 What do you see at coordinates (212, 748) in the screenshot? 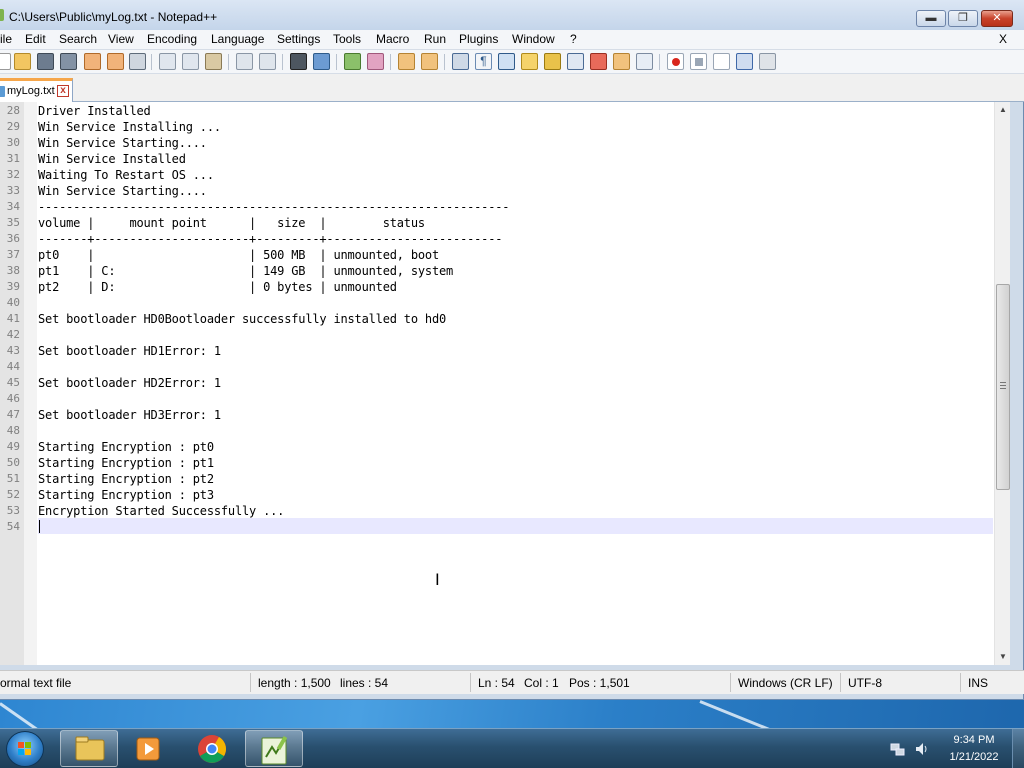
I see `taskbar-chrome` at bounding box center [212, 748].